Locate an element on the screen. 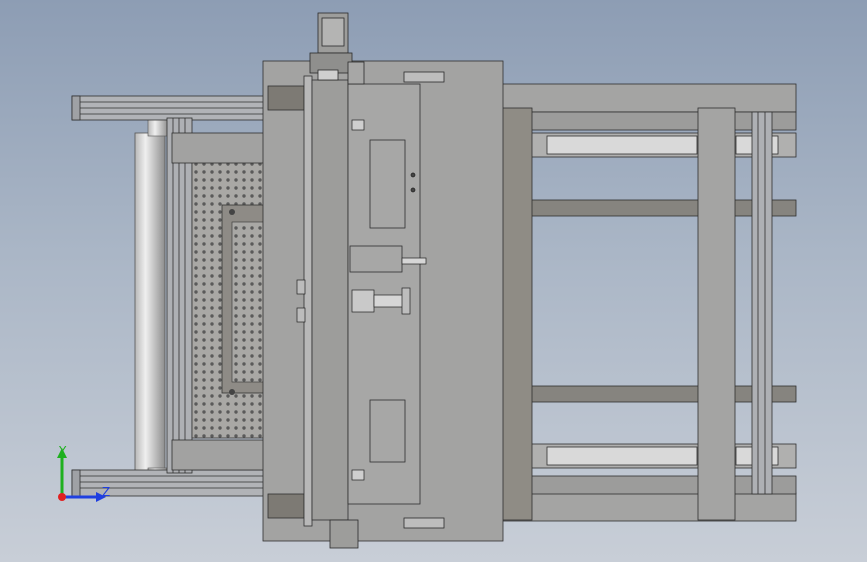  z-axis-label: Z is located at coordinates (106, 492).